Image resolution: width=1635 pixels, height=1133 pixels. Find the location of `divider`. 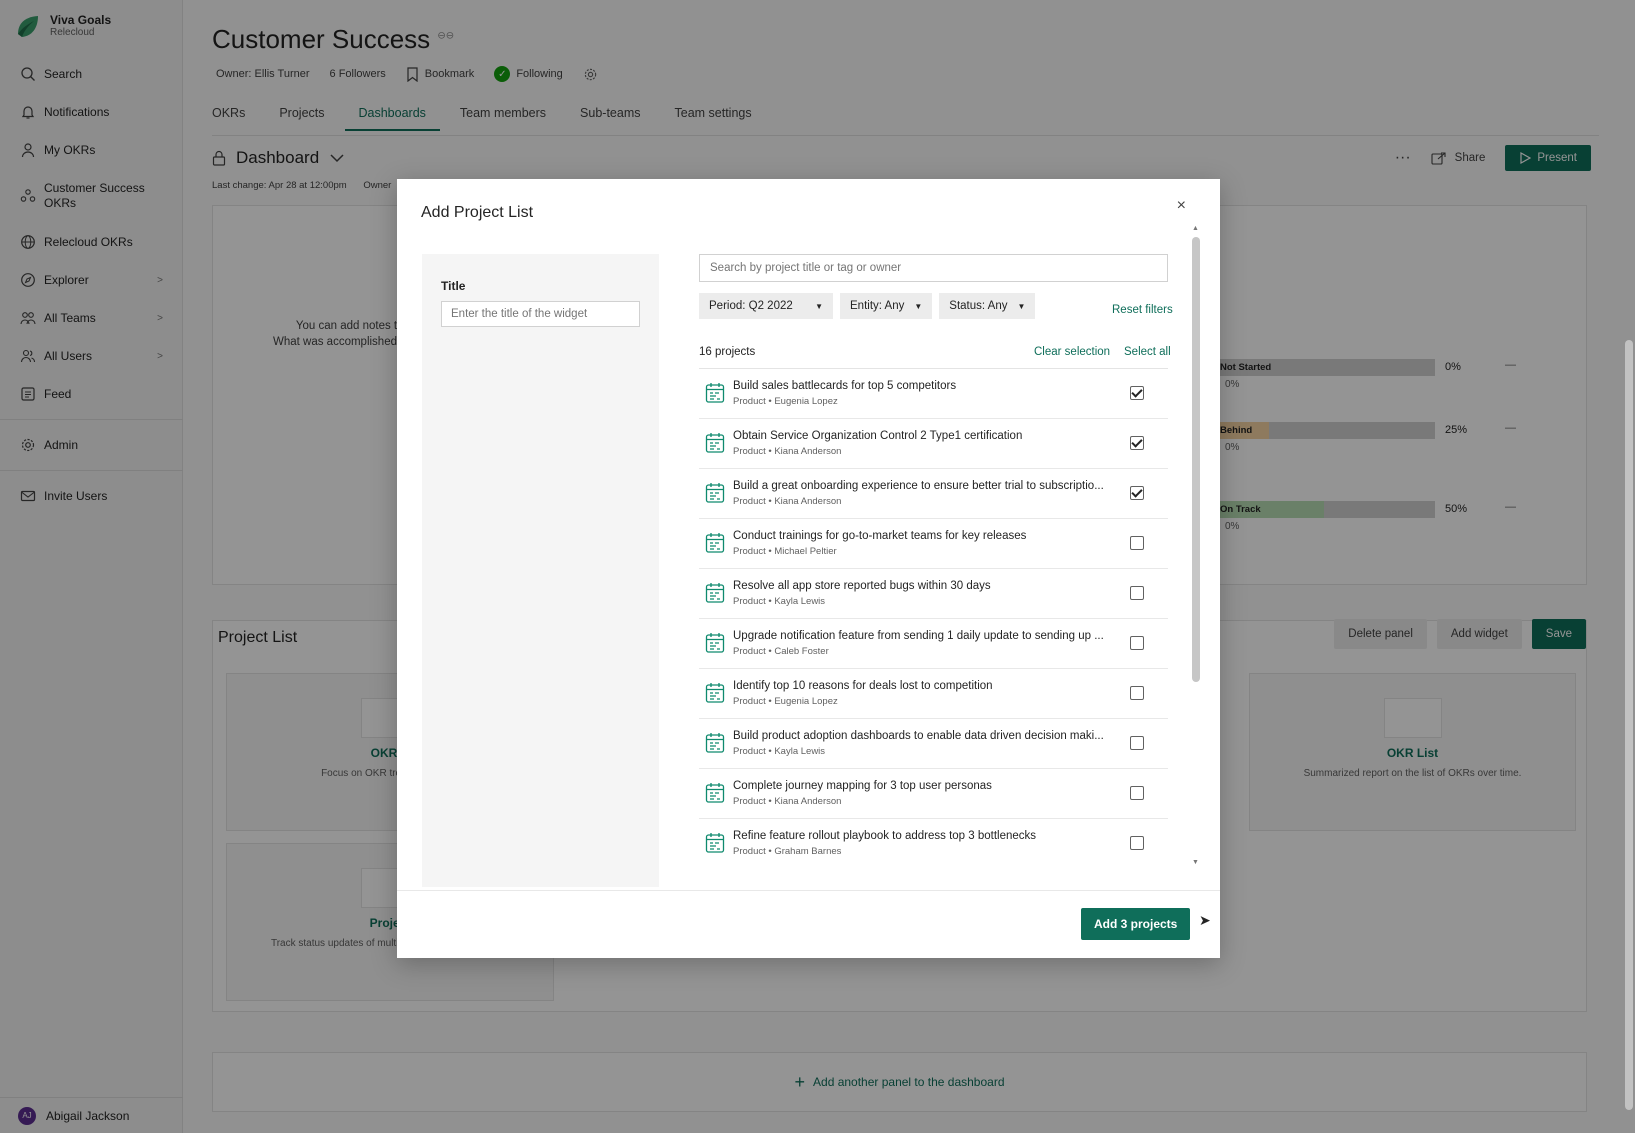

divider is located at coordinates (808, 890).